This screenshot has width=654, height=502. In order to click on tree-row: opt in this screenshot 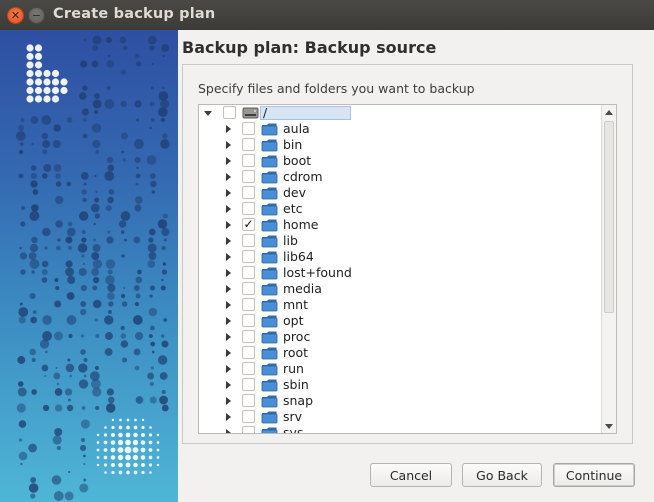, I will do `click(400, 321)`.